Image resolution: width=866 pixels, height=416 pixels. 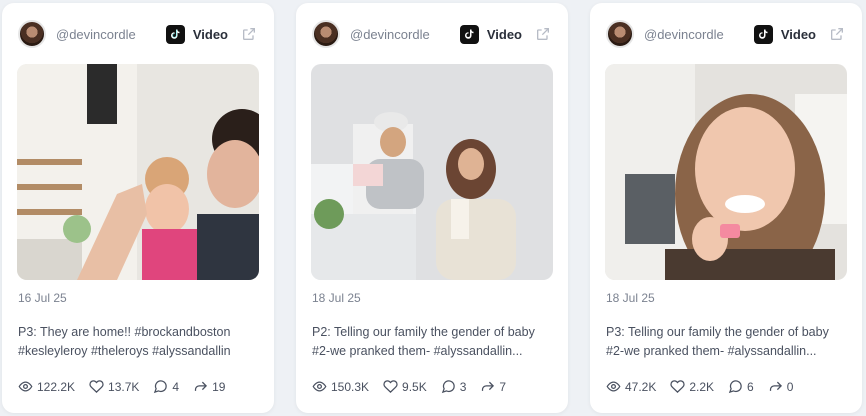 I want to click on comments-count: 3, so click(x=463, y=386).